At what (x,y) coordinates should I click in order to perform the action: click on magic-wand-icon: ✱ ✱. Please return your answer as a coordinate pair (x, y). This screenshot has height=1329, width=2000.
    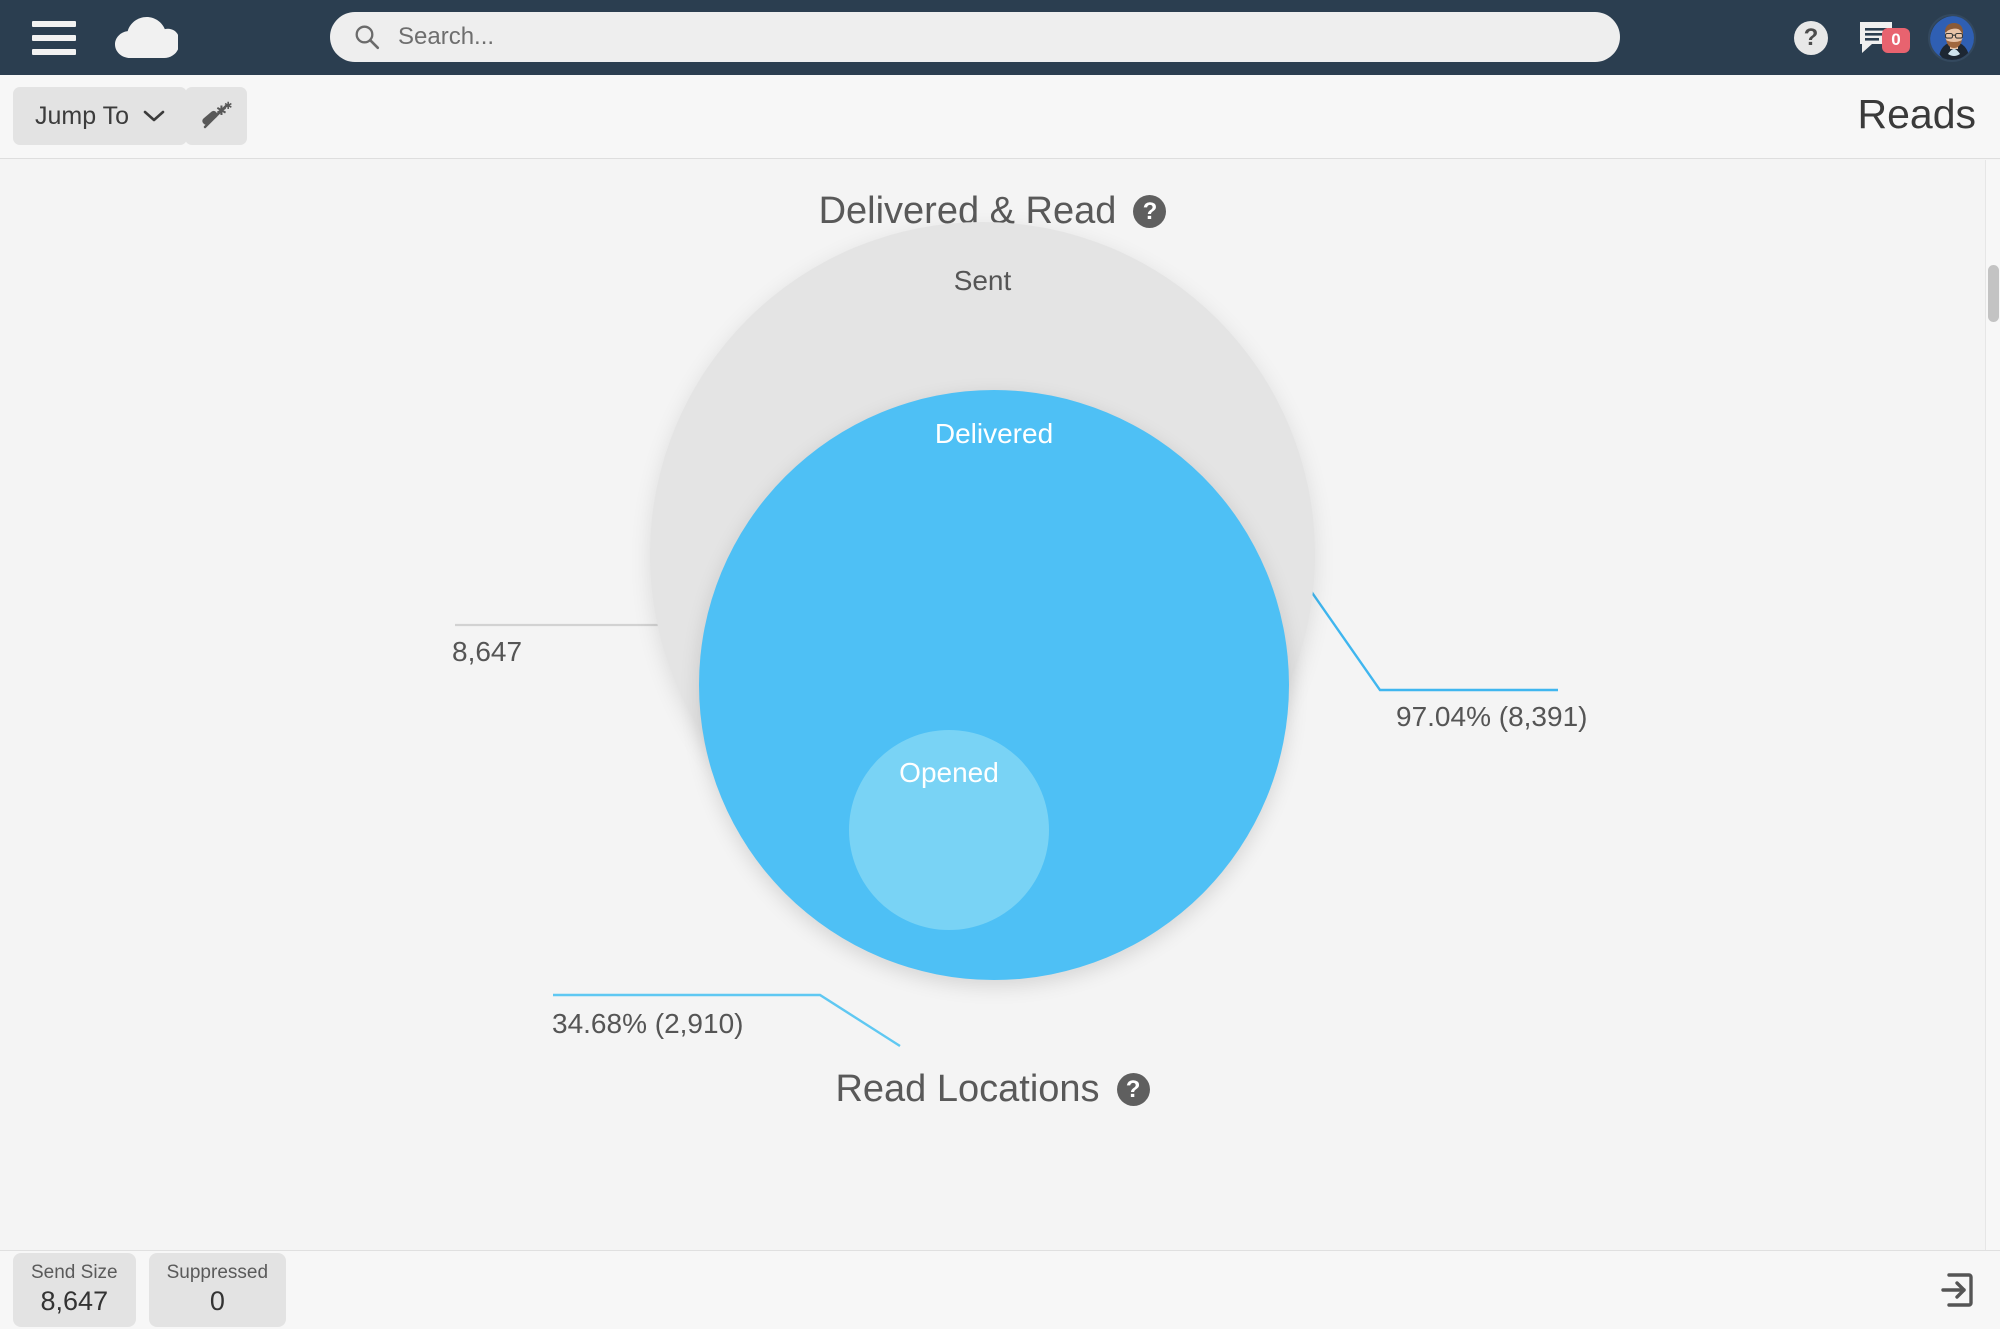
    Looking at the image, I should click on (217, 115).